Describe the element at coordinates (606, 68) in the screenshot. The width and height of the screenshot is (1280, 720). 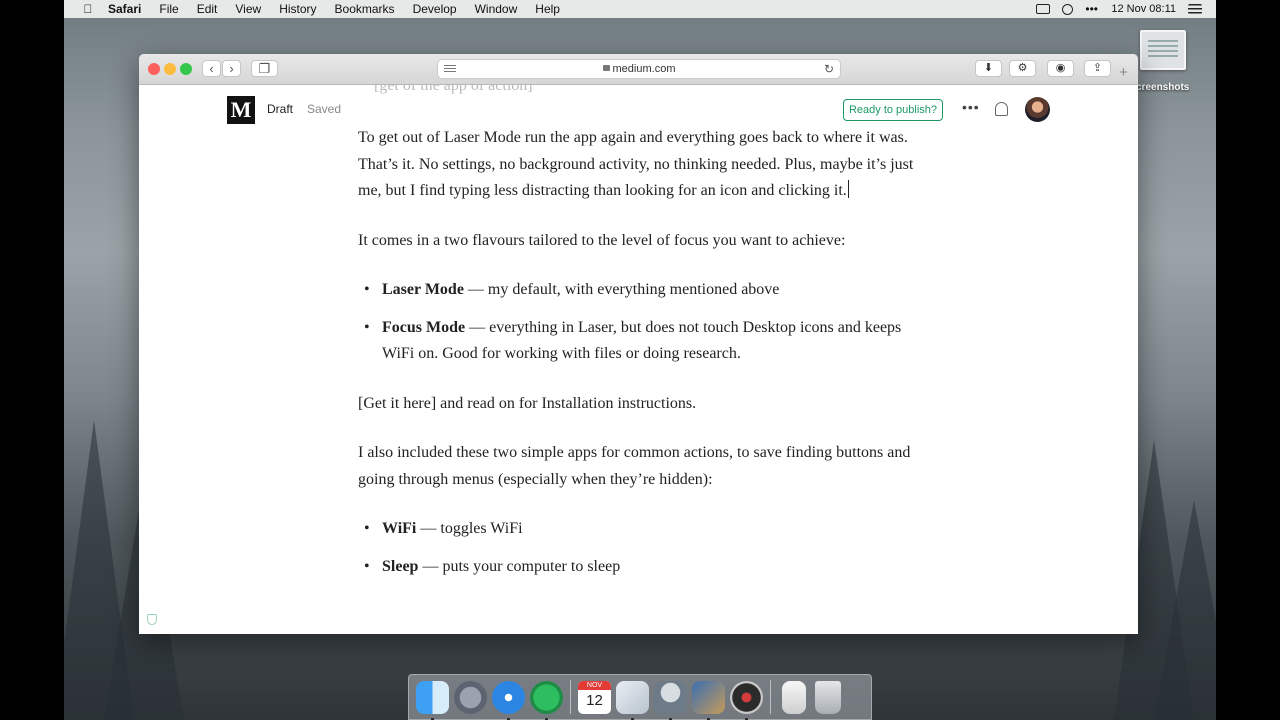
I see `lock-icon` at that location.